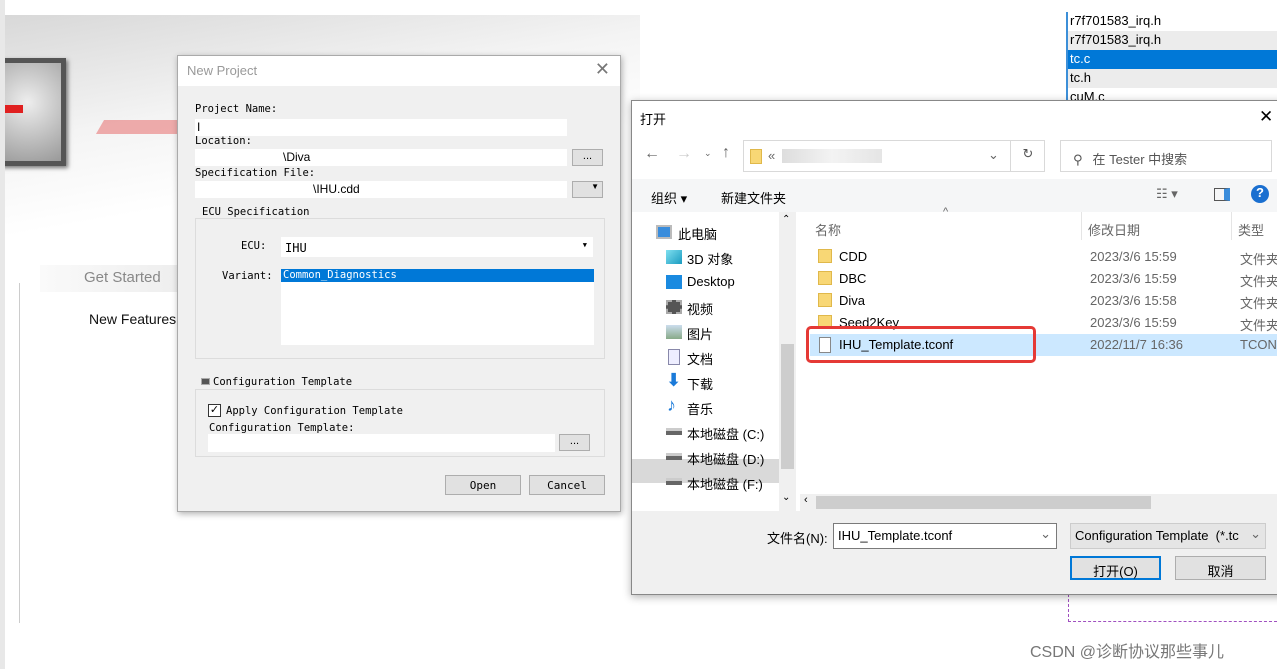  I want to click on column-header-name: 名称, so click(828, 229).